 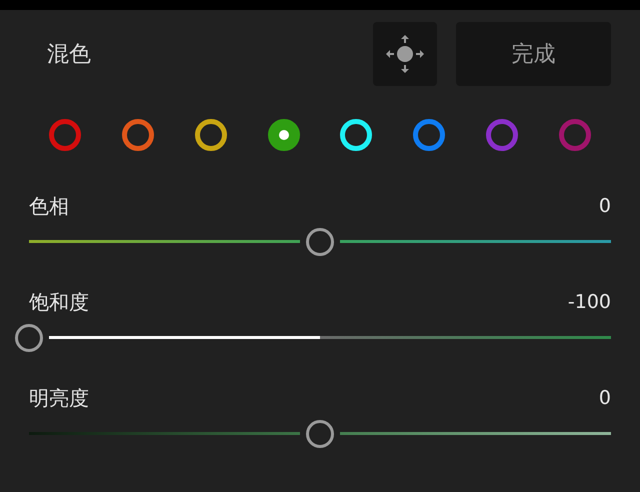 I want to click on slider-value: -100, so click(x=589, y=302).